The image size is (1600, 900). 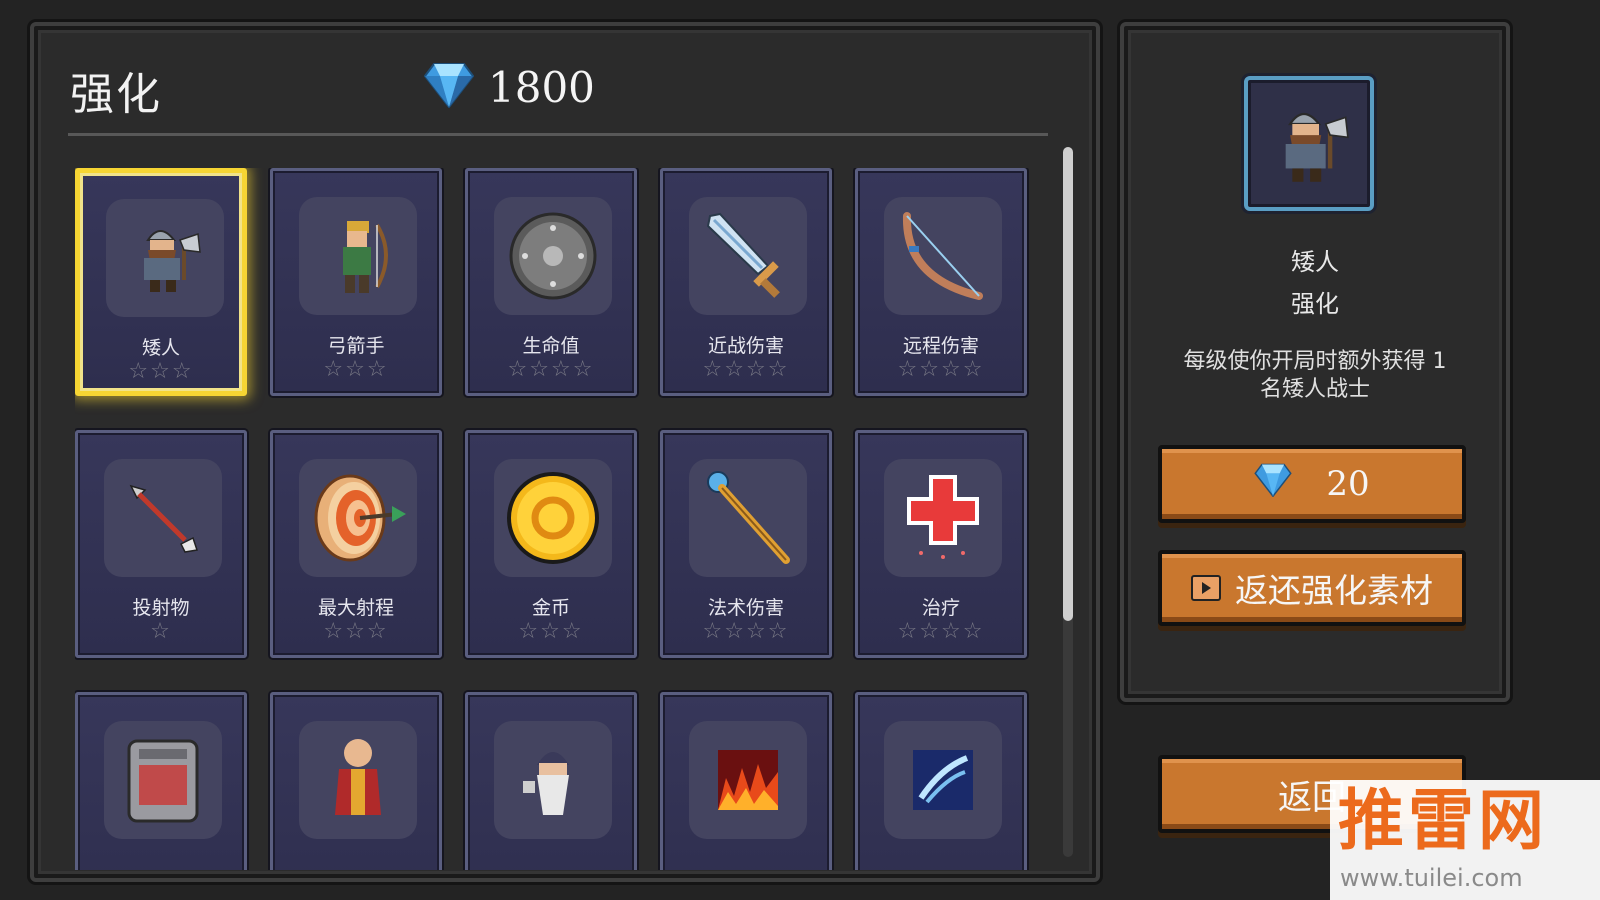 What do you see at coordinates (940, 346) in the screenshot?
I see `card-label: 远程伤害` at bounding box center [940, 346].